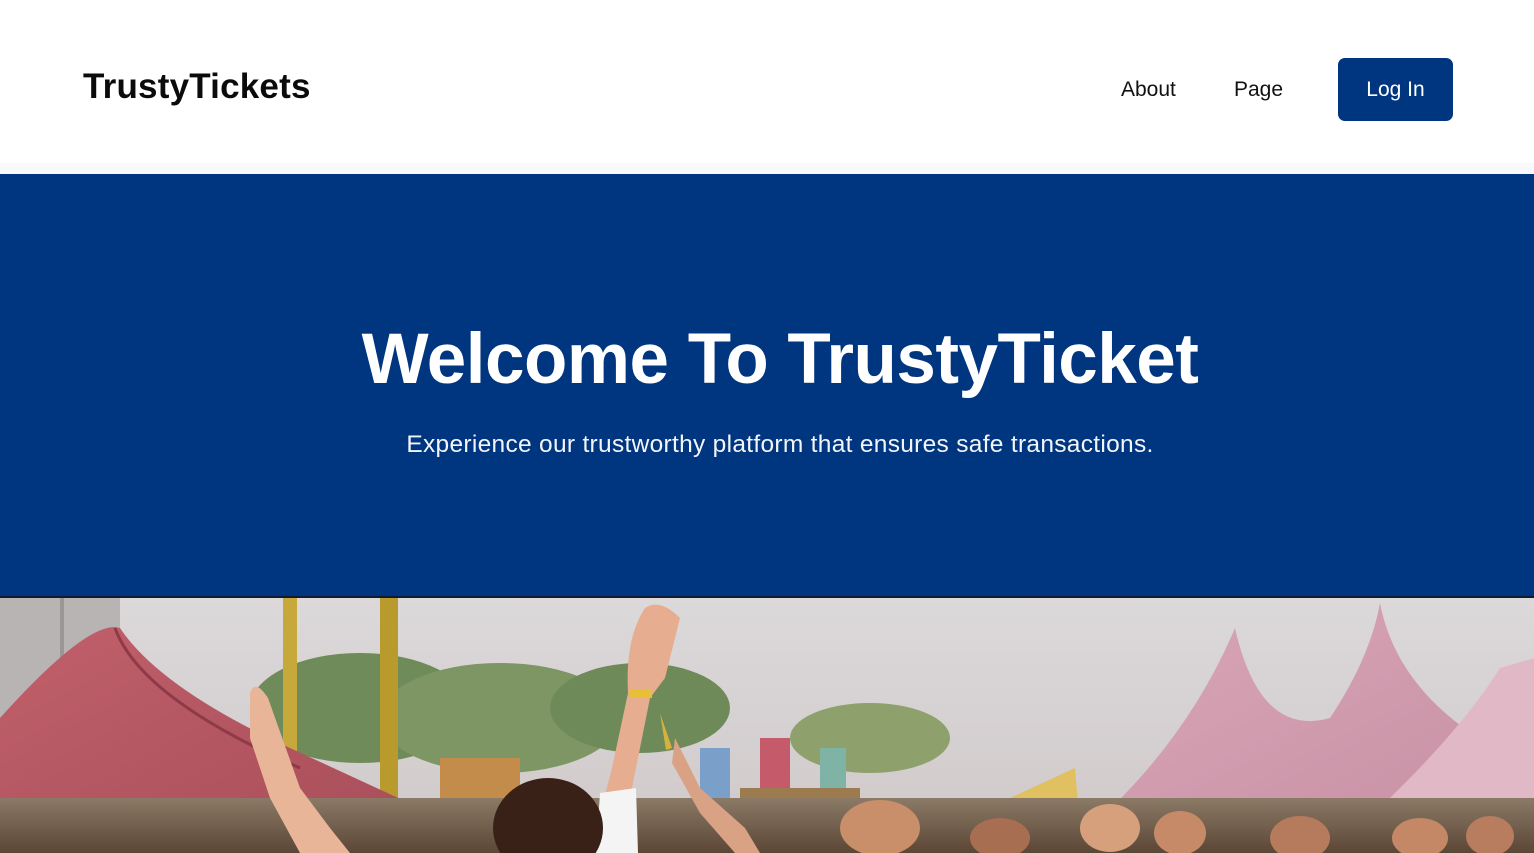  What do you see at coordinates (1148, 90) in the screenshot?
I see `nav-link-about: About` at bounding box center [1148, 90].